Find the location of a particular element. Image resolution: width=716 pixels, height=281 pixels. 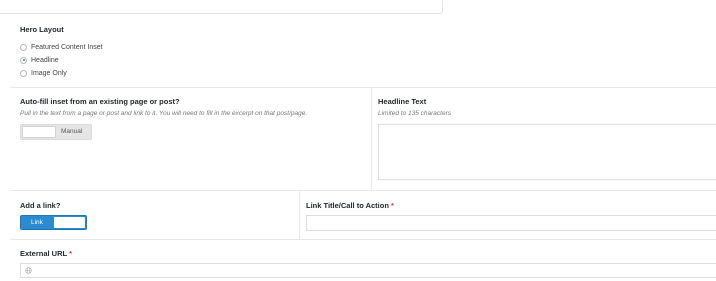

external-url-text: External URL is located at coordinates (43, 253).